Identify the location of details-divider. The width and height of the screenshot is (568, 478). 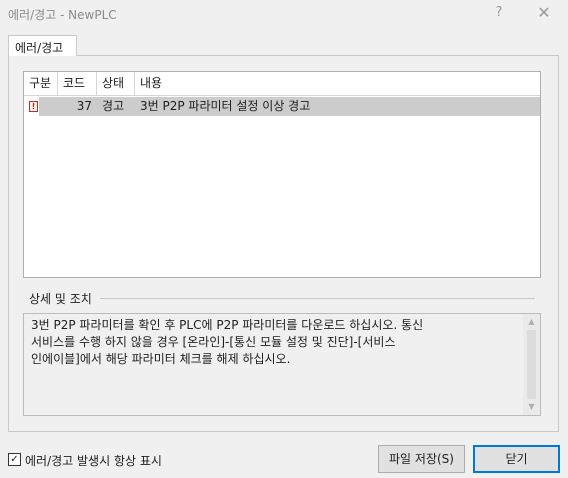
(317, 298).